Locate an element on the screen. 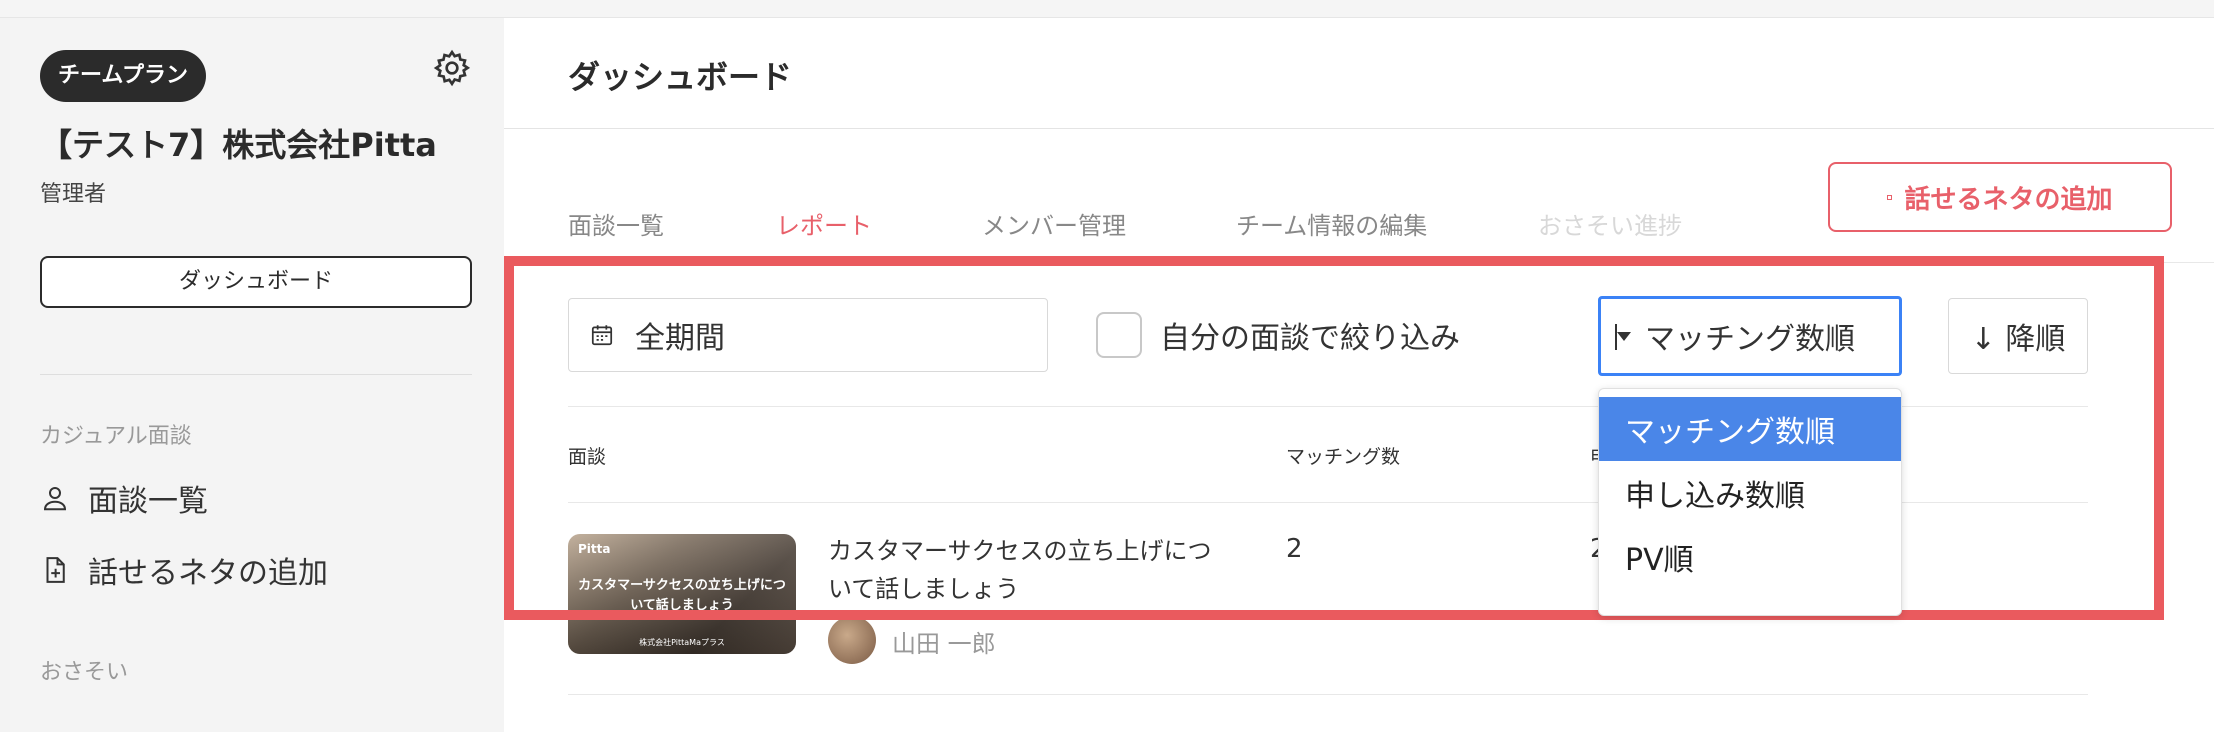  user-role: 管理者 is located at coordinates (73, 194).